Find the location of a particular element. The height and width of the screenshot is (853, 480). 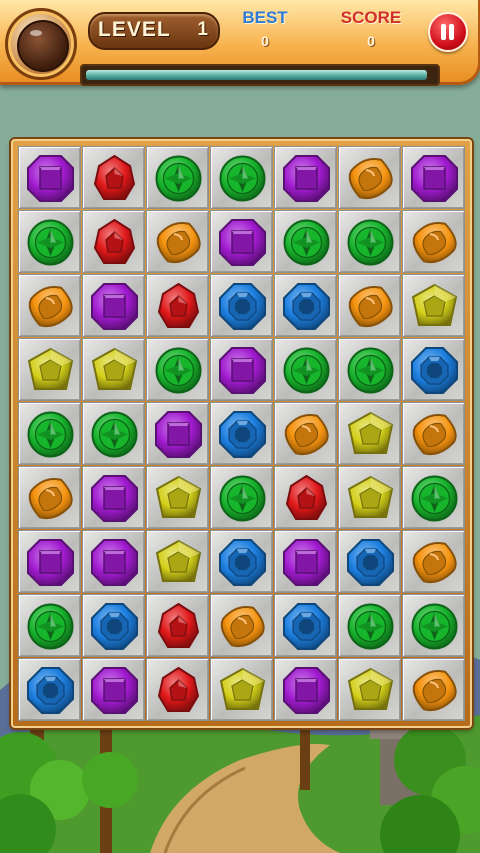

player-avatar is located at coordinates (41, 44).